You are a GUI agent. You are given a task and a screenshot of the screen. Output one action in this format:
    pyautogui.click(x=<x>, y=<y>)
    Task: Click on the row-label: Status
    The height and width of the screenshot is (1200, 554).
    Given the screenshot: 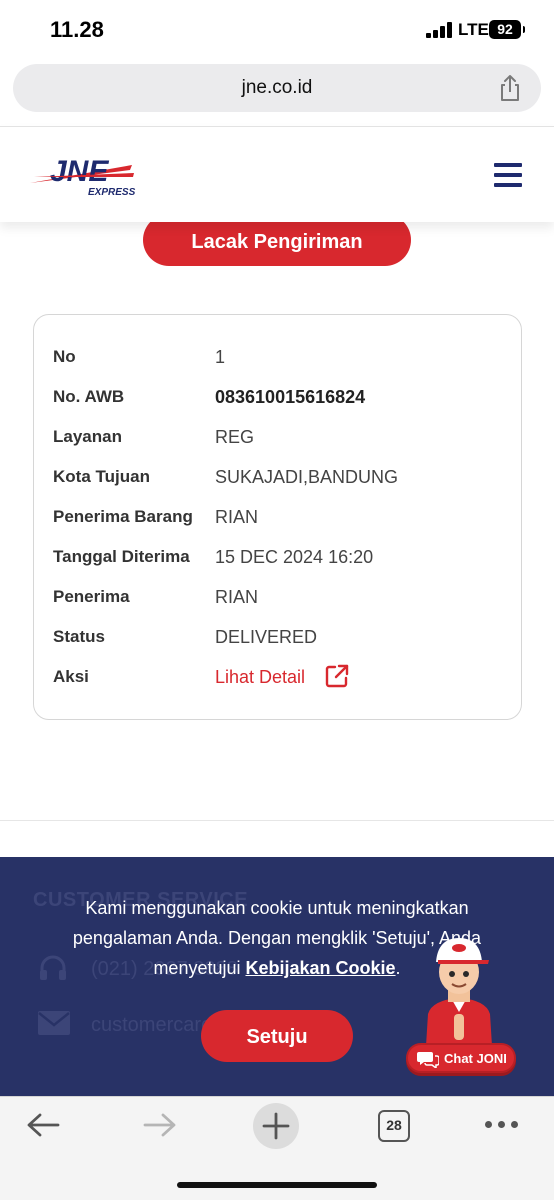 What is the action you would take?
    pyautogui.click(x=79, y=636)
    